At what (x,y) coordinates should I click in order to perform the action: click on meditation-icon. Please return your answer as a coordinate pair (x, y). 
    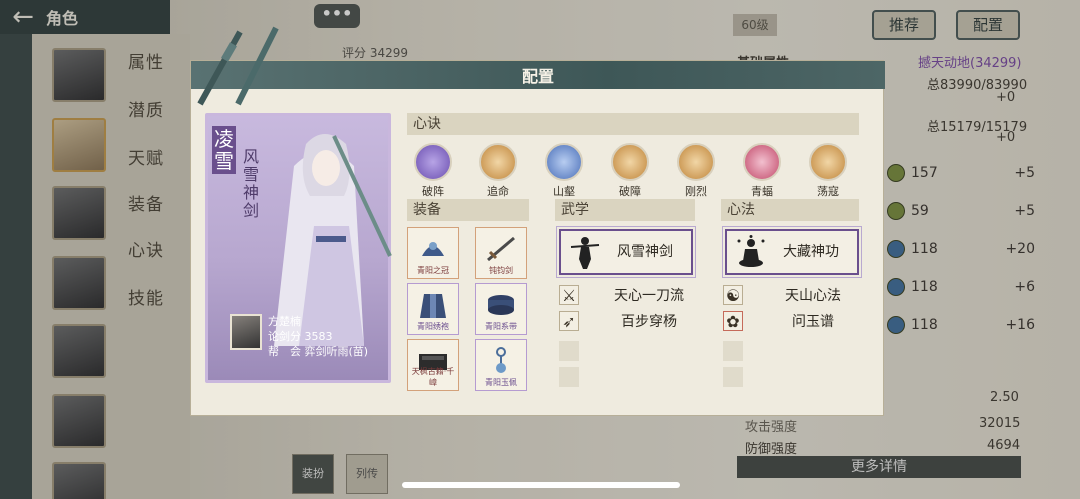
    Looking at the image, I should click on (751, 251).